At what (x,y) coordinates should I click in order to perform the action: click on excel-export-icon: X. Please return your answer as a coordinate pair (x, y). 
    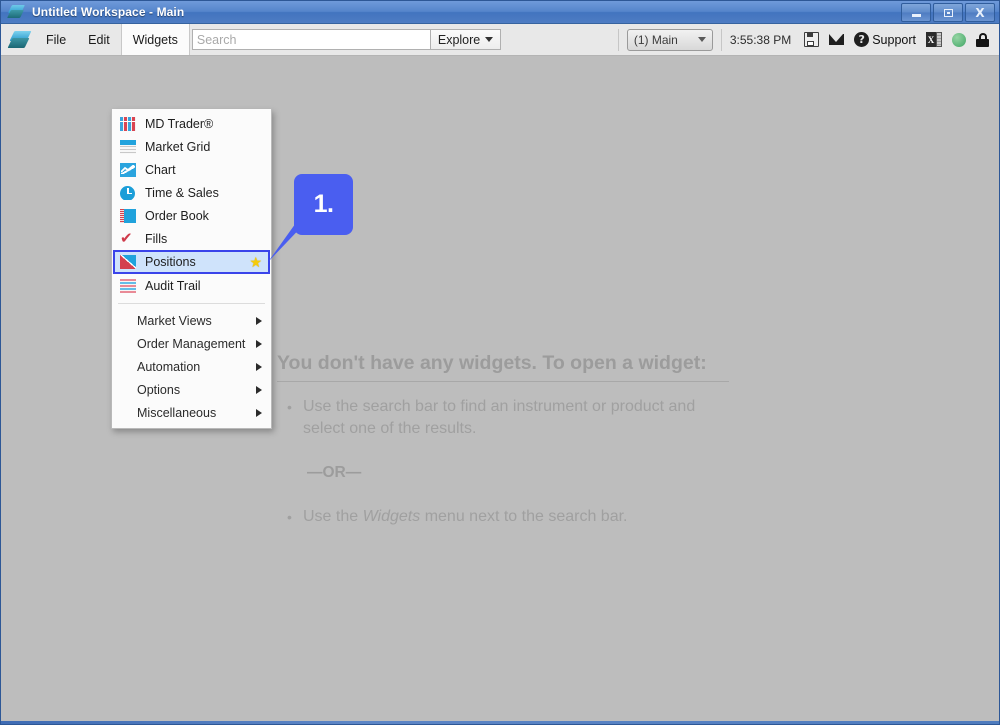
    Looking at the image, I should click on (934, 39).